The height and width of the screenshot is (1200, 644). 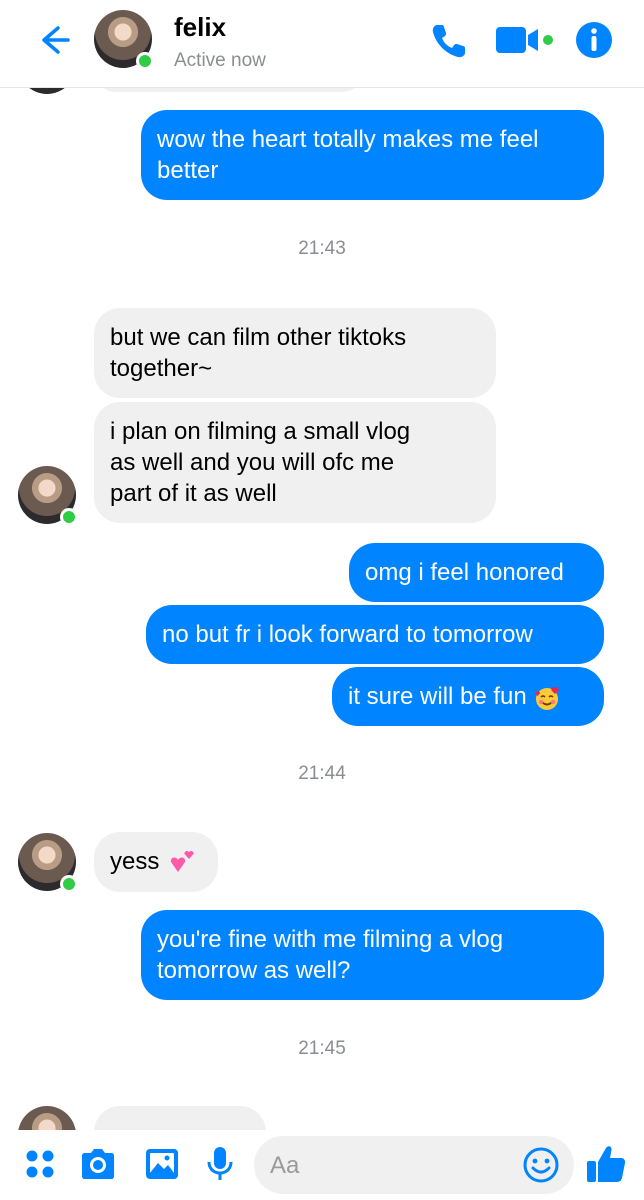 I want to click on message-line: it sure will be fun, so click(x=437, y=696).